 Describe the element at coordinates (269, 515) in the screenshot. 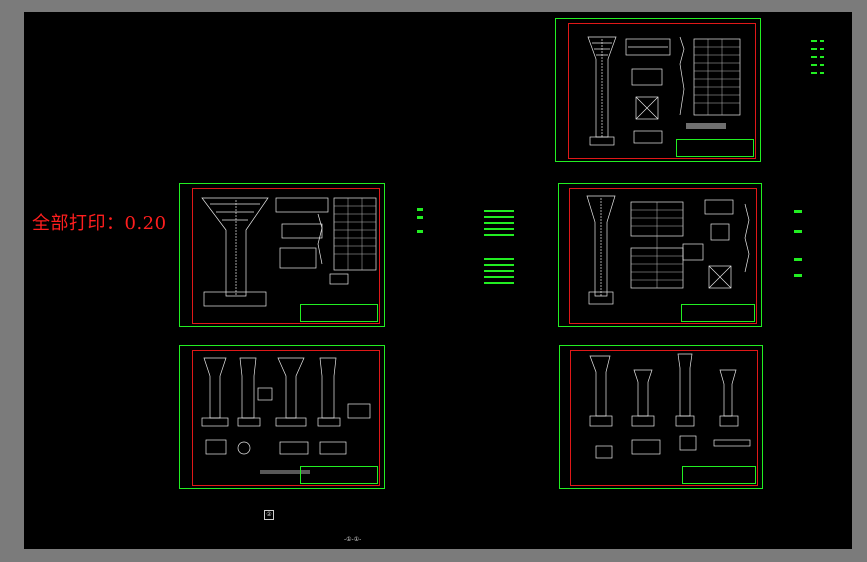

I see `view-marker: ②` at that location.